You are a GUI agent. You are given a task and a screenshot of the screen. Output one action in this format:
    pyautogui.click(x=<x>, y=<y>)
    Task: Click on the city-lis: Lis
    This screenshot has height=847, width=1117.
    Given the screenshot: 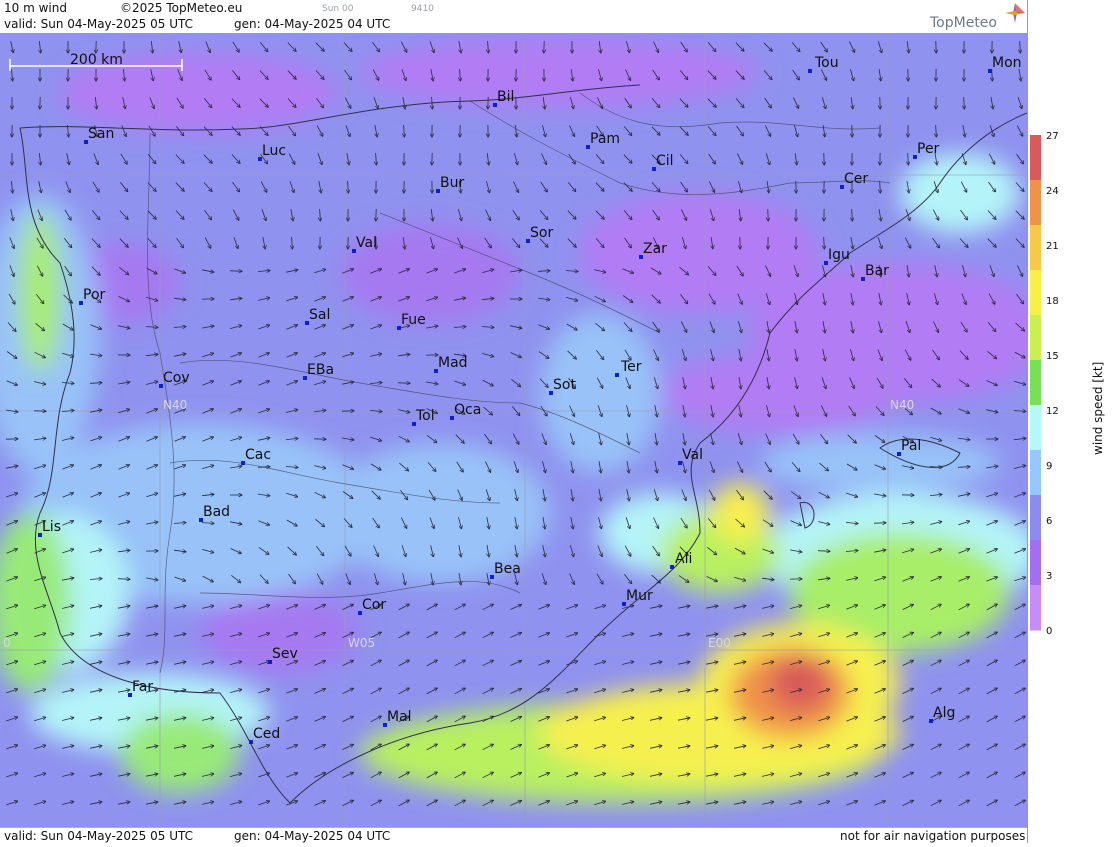 What is the action you would take?
    pyautogui.click(x=51, y=527)
    